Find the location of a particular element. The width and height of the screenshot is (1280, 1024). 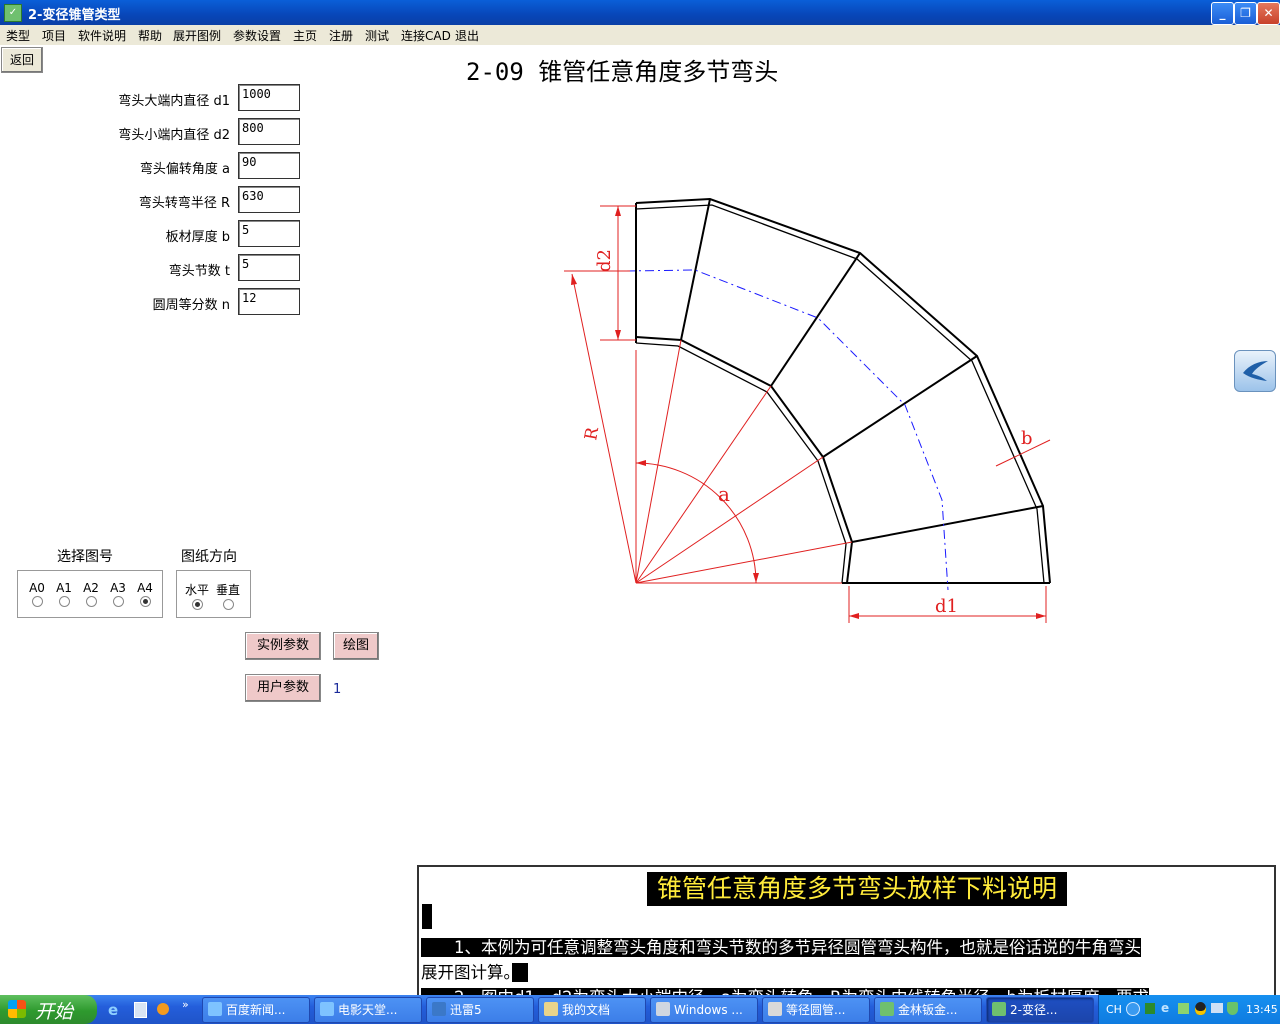

label-d1: d1 is located at coordinates (946, 606).